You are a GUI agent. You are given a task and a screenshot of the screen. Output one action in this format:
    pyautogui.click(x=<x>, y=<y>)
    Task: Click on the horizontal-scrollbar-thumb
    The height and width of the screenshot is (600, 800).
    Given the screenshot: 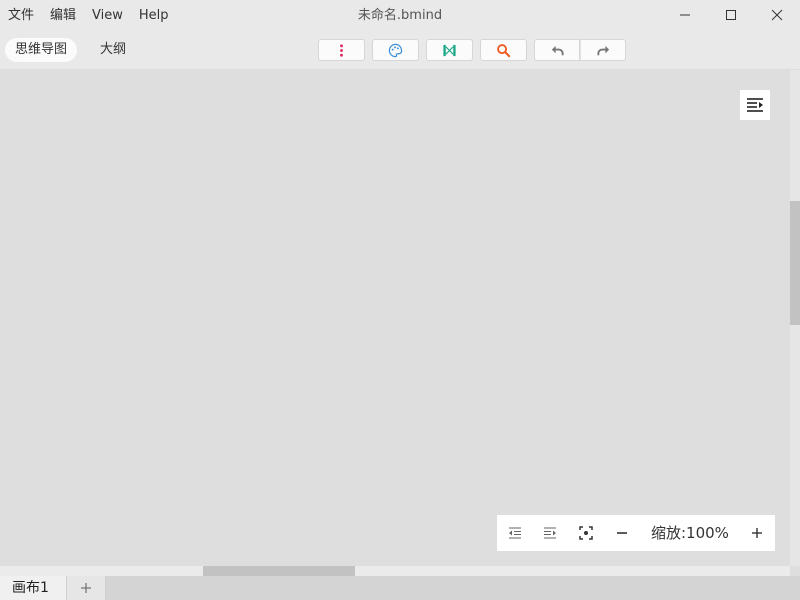 What is the action you would take?
    pyautogui.click(x=279, y=571)
    